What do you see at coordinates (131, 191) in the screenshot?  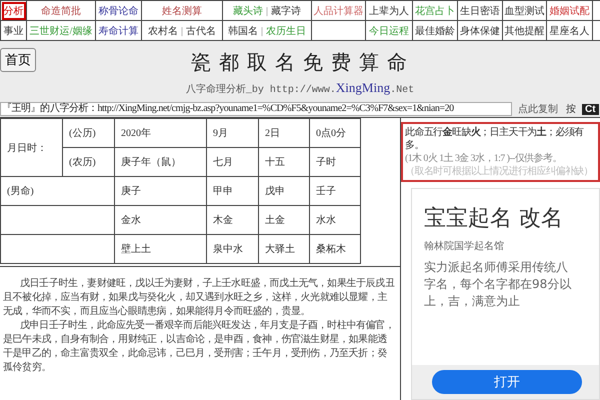 I see `table-cell: 庚子` at bounding box center [131, 191].